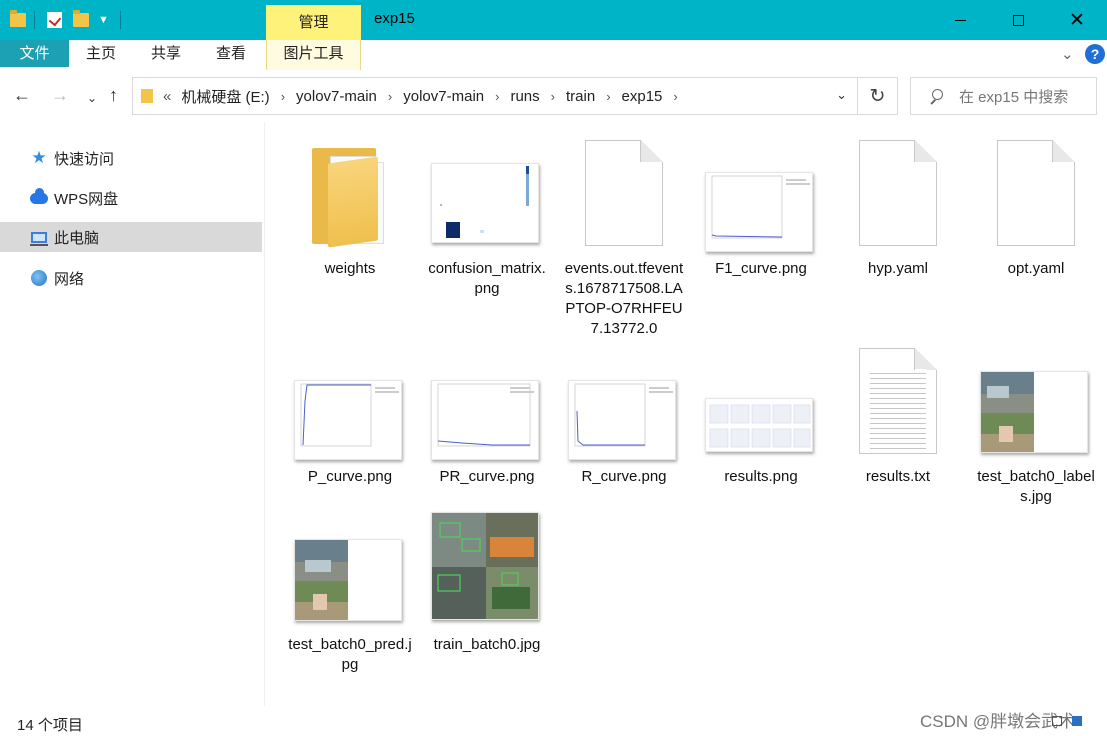  What do you see at coordinates (898, 476) in the screenshot?
I see `file-name: results.txt` at bounding box center [898, 476].